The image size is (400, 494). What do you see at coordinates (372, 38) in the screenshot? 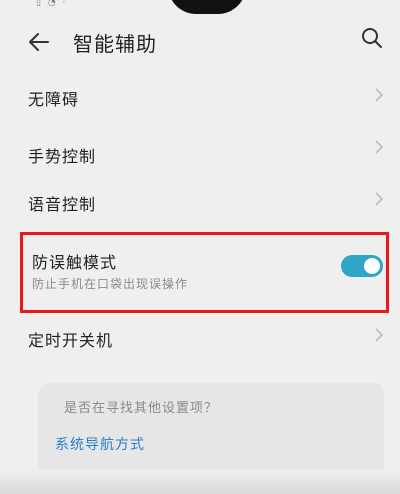
I see `search-icon` at bounding box center [372, 38].